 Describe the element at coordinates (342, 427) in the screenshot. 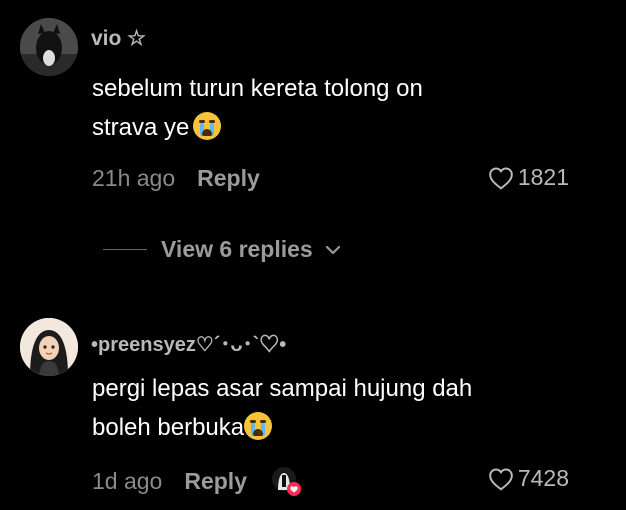

I see `comment-text-line-2: boleh berbuka` at that location.